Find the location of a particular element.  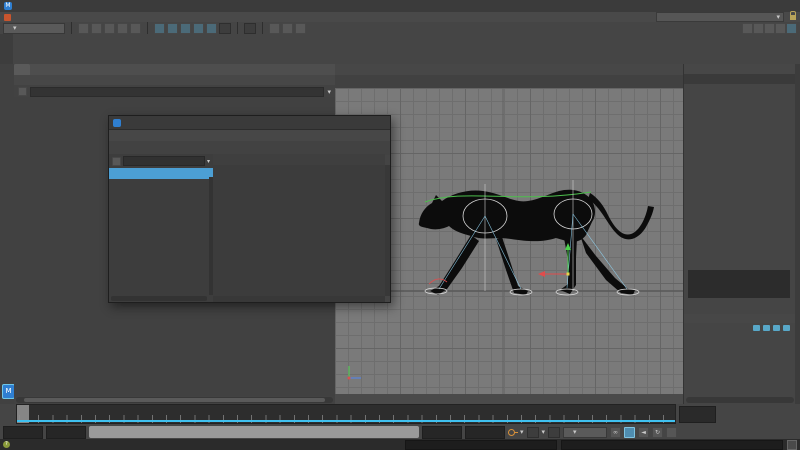

graph-editor-list-hscrollbar is located at coordinates (159, 298).